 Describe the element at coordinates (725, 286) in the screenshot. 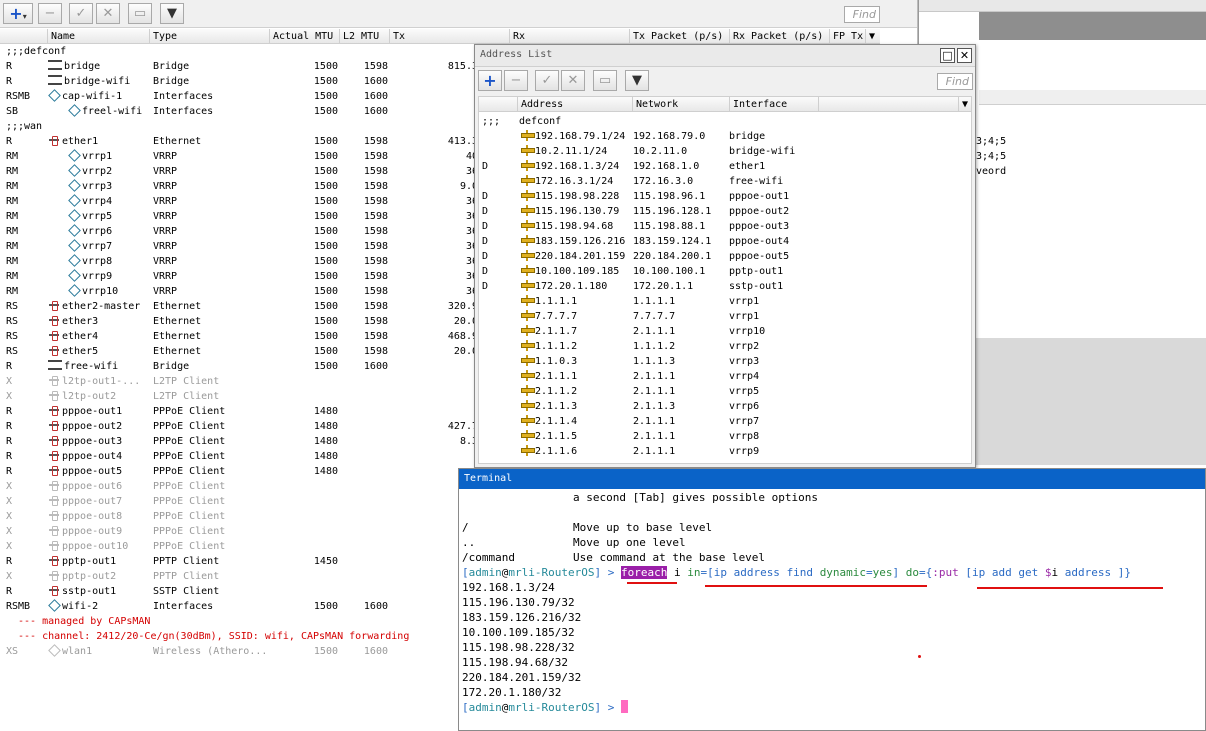

I see `table-row: D 172.20.1.180 172.20.1.1 sstp-out1` at that location.